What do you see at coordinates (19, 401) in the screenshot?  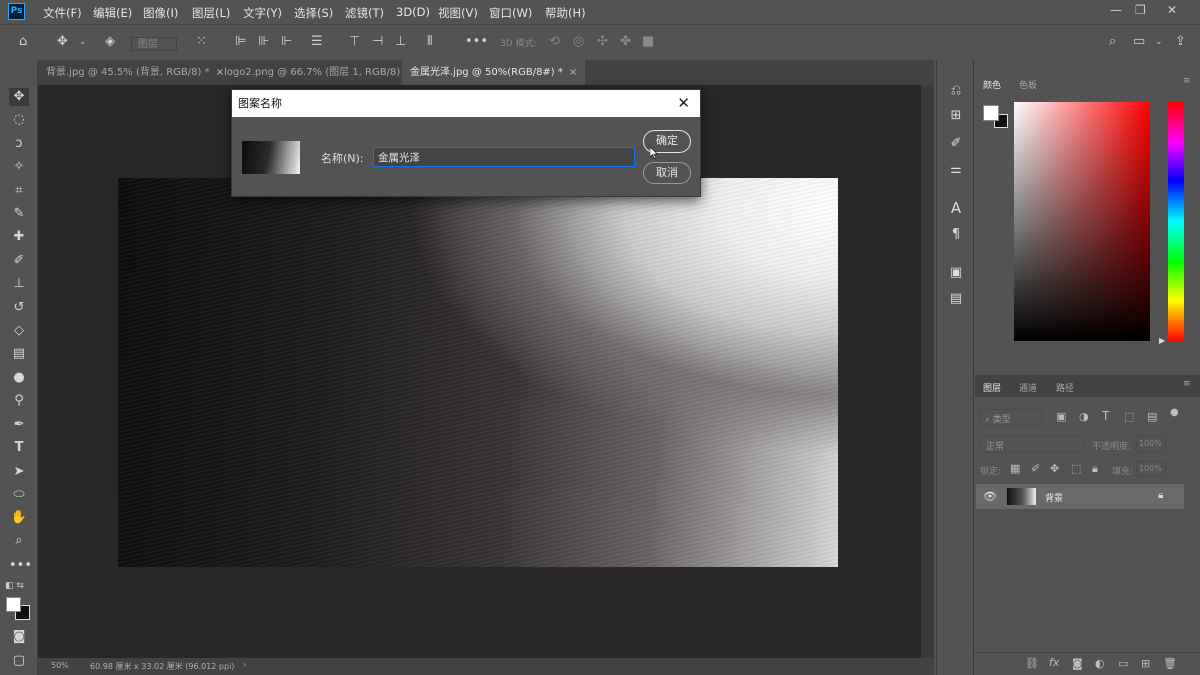 I see `dodge-tool-icon: ⚲` at bounding box center [19, 401].